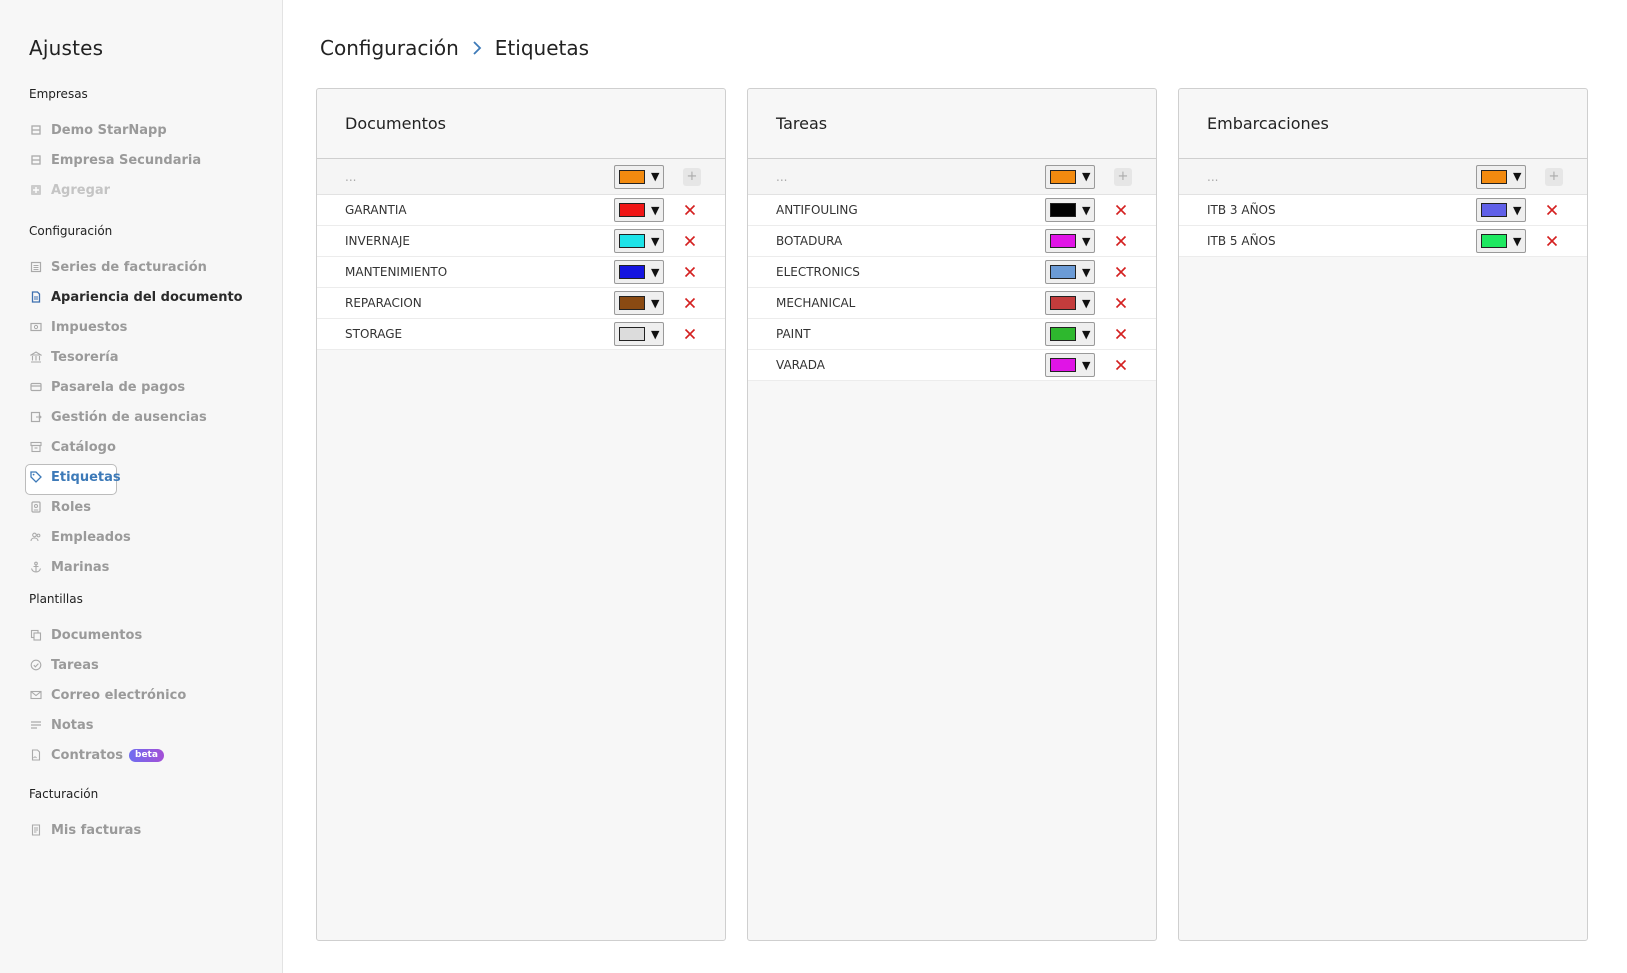 The height and width of the screenshot is (973, 1627). I want to click on tag-label: BOTADURA, so click(966, 241).